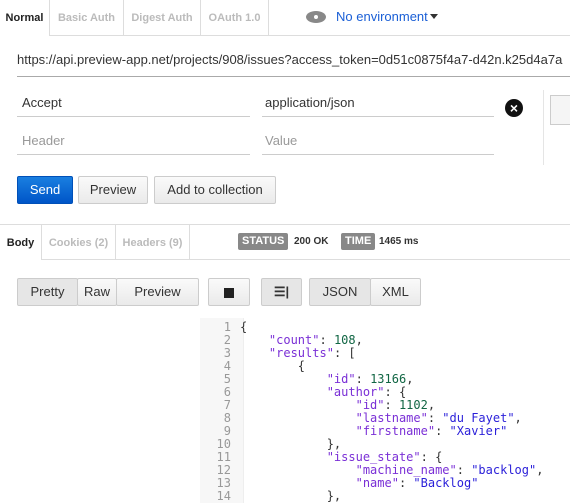 The image size is (570, 503). I want to click on value-placeholder: Value, so click(281, 140).